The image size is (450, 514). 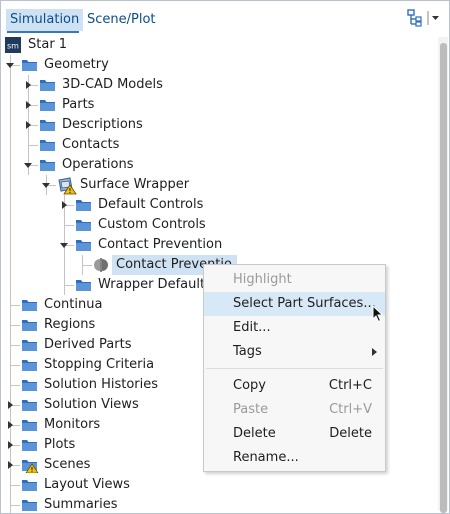 I want to click on tree-node-label: Summaries, so click(x=81, y=504).